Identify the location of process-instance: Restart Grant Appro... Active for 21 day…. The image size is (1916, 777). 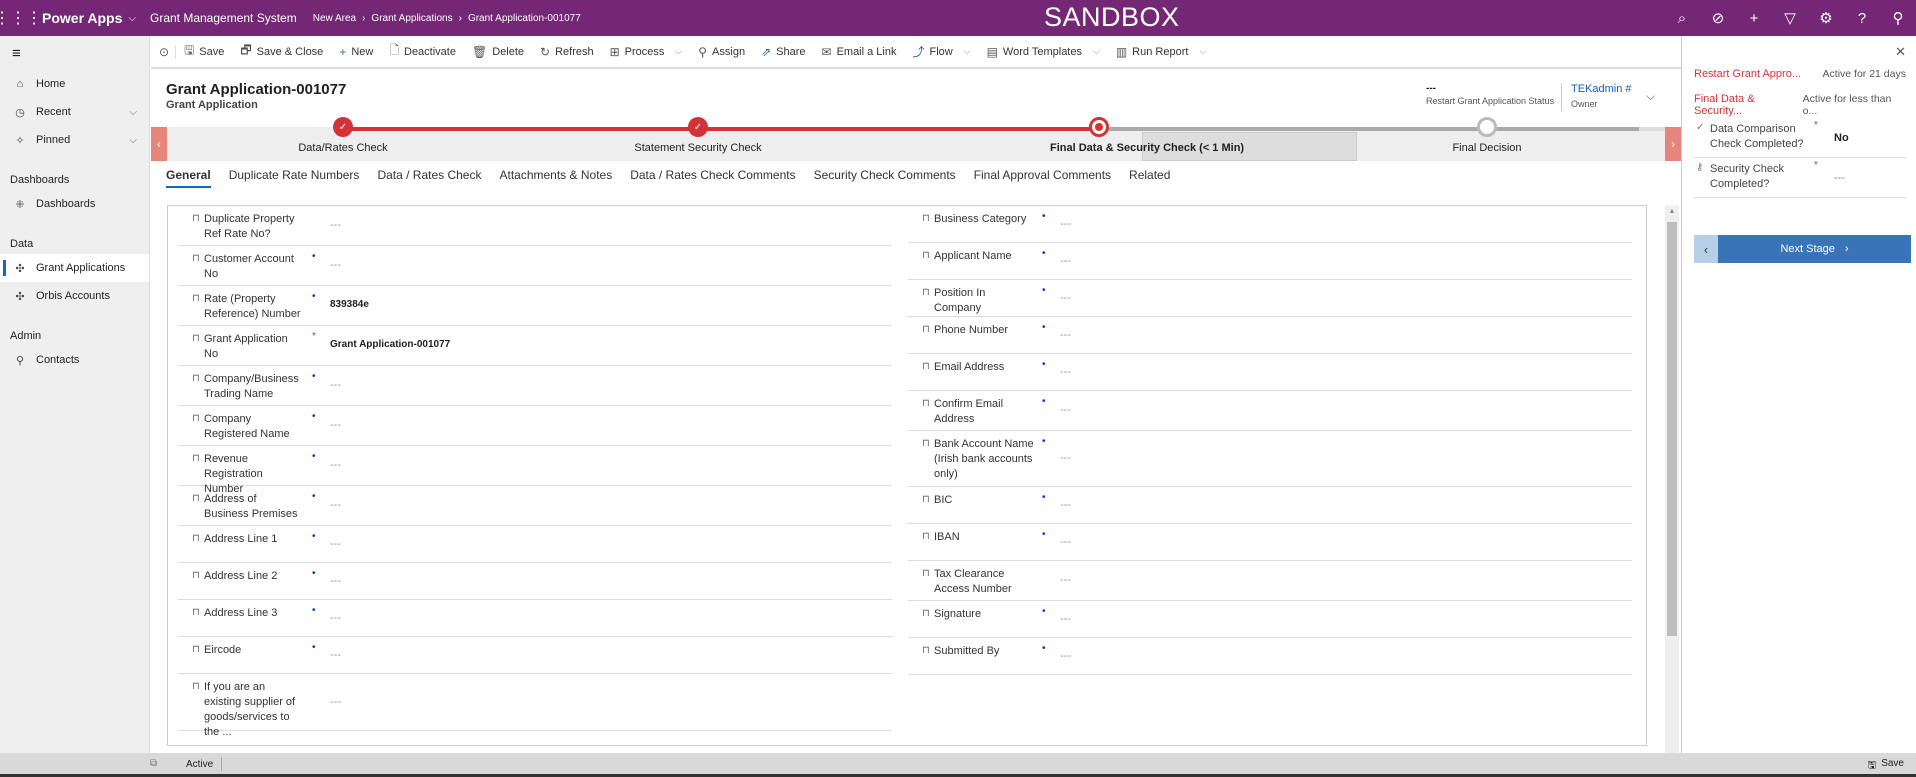
(1800, 74).